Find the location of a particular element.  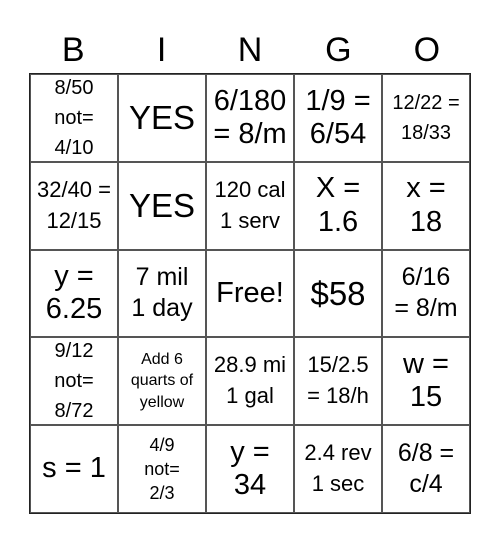

header-letter-n: N is located at coordinates (250, 50).